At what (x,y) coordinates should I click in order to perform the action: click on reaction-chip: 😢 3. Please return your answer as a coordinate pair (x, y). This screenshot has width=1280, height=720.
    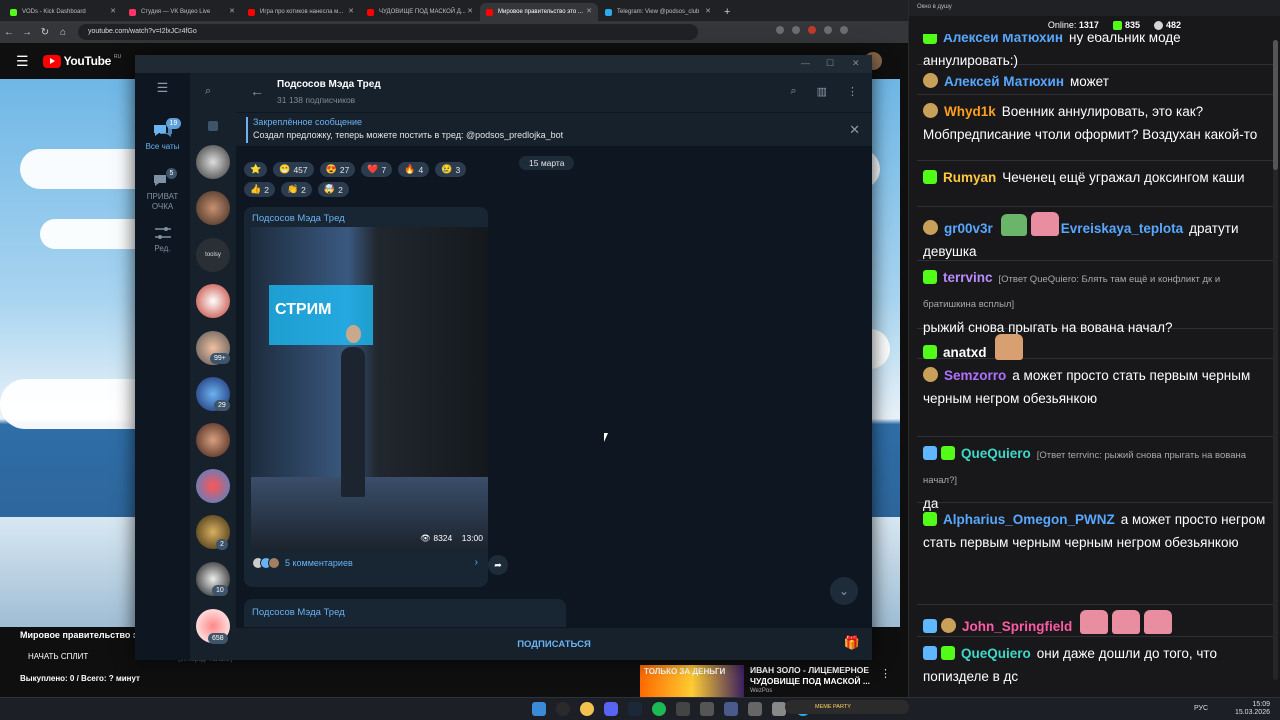
    Looking at the image, I should click on (451, 169).